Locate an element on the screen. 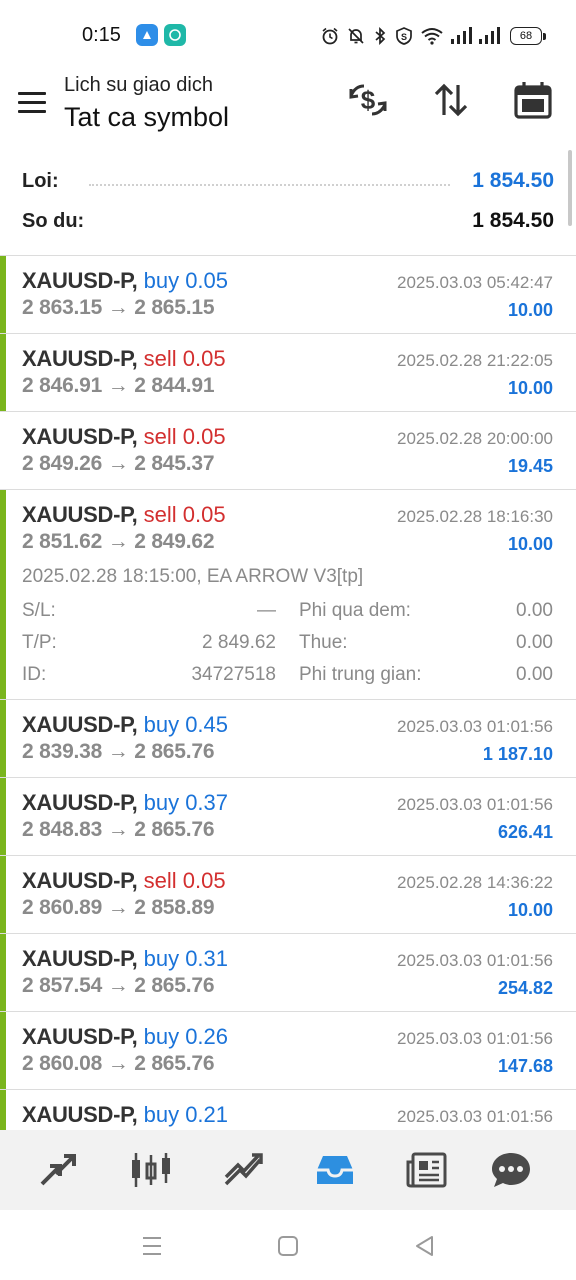 The height and width of the screenshot is (1280, 576). trade-time: 2025.02.28 14:36:22 is located at coordinates (475, 882).